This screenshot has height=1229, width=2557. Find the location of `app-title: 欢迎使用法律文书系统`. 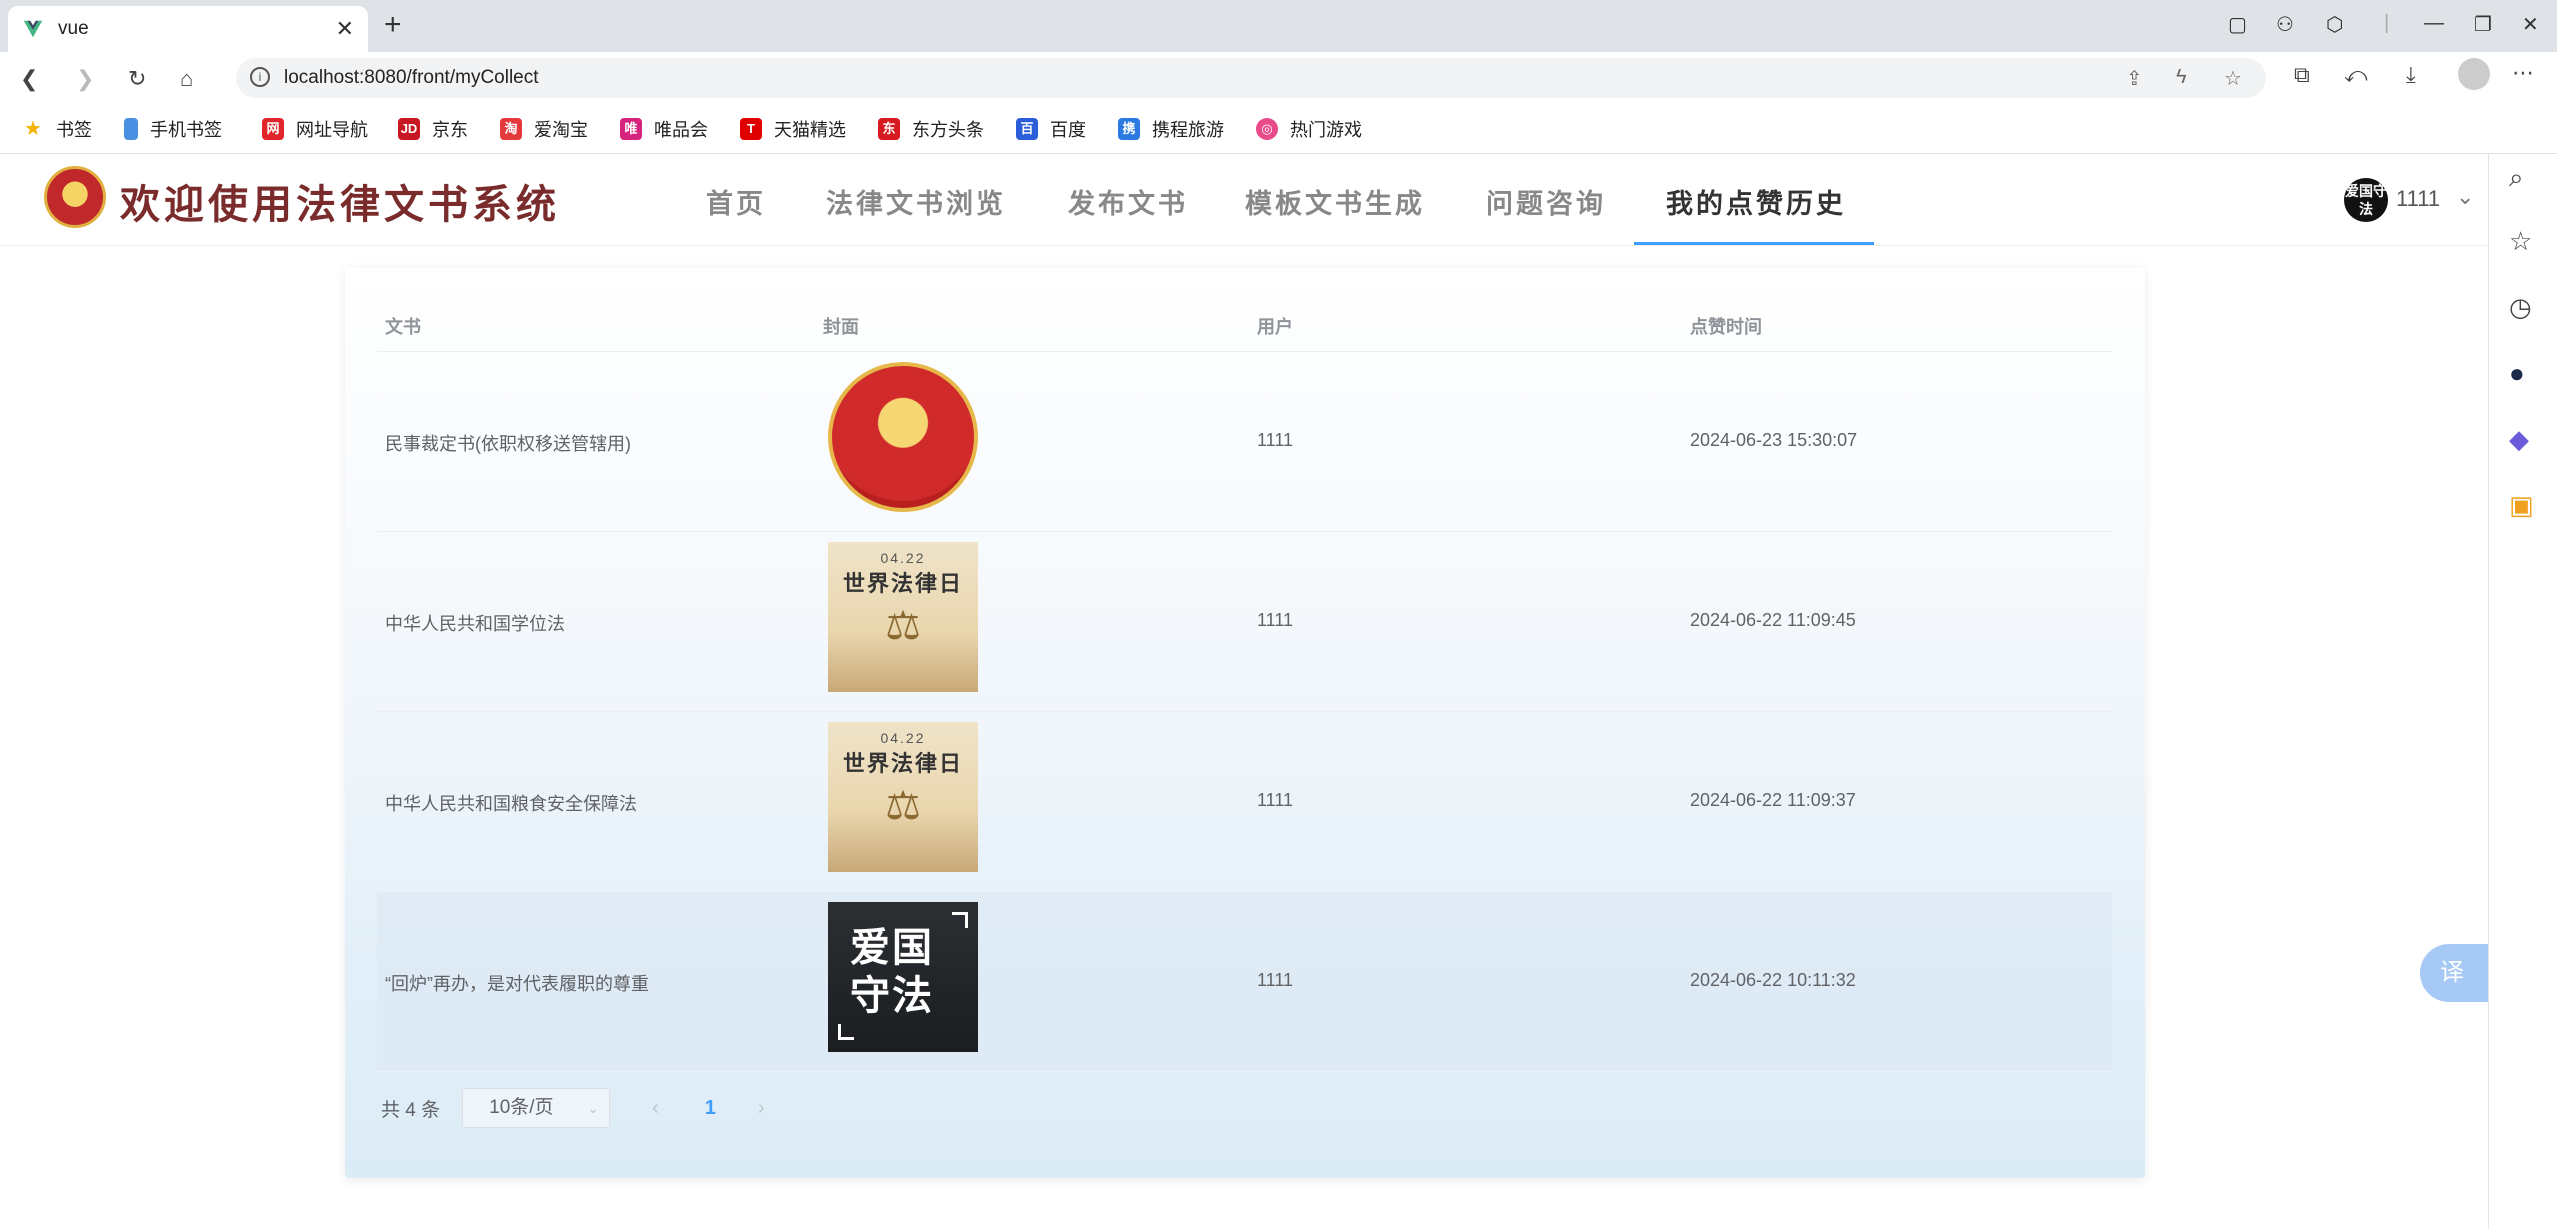

app-title: 欢迎使用法律文书系统 is located at coordinates (340, 204).